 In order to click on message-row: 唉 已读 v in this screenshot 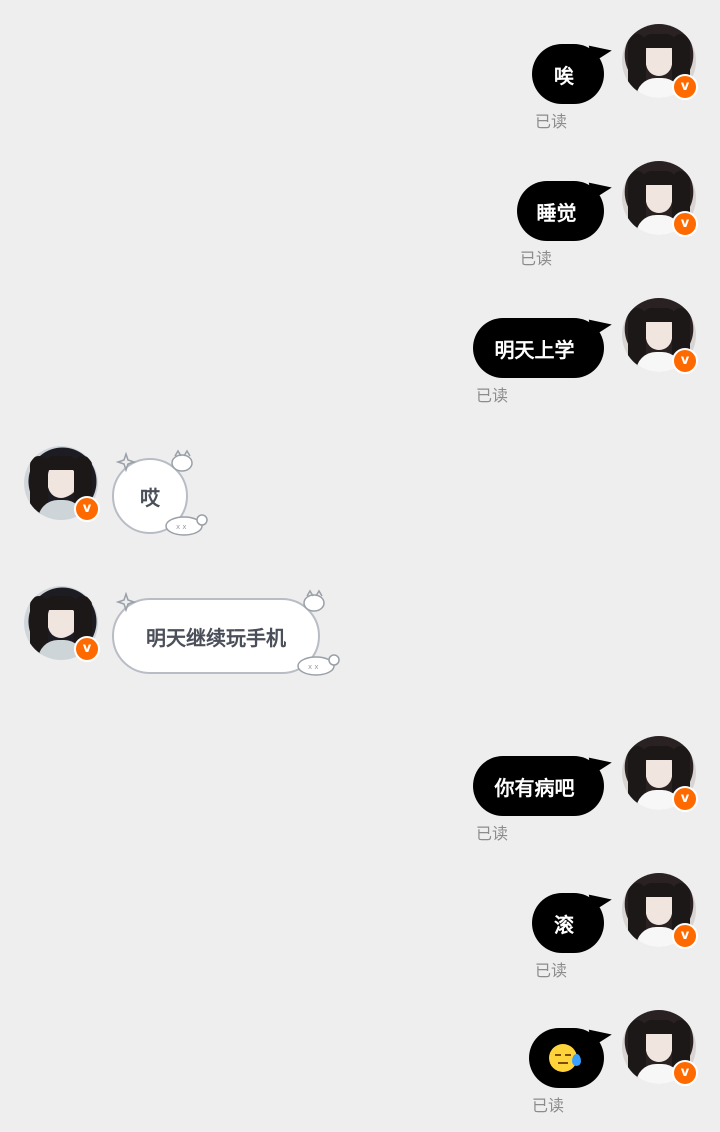, I will do `click(360, 84)`.